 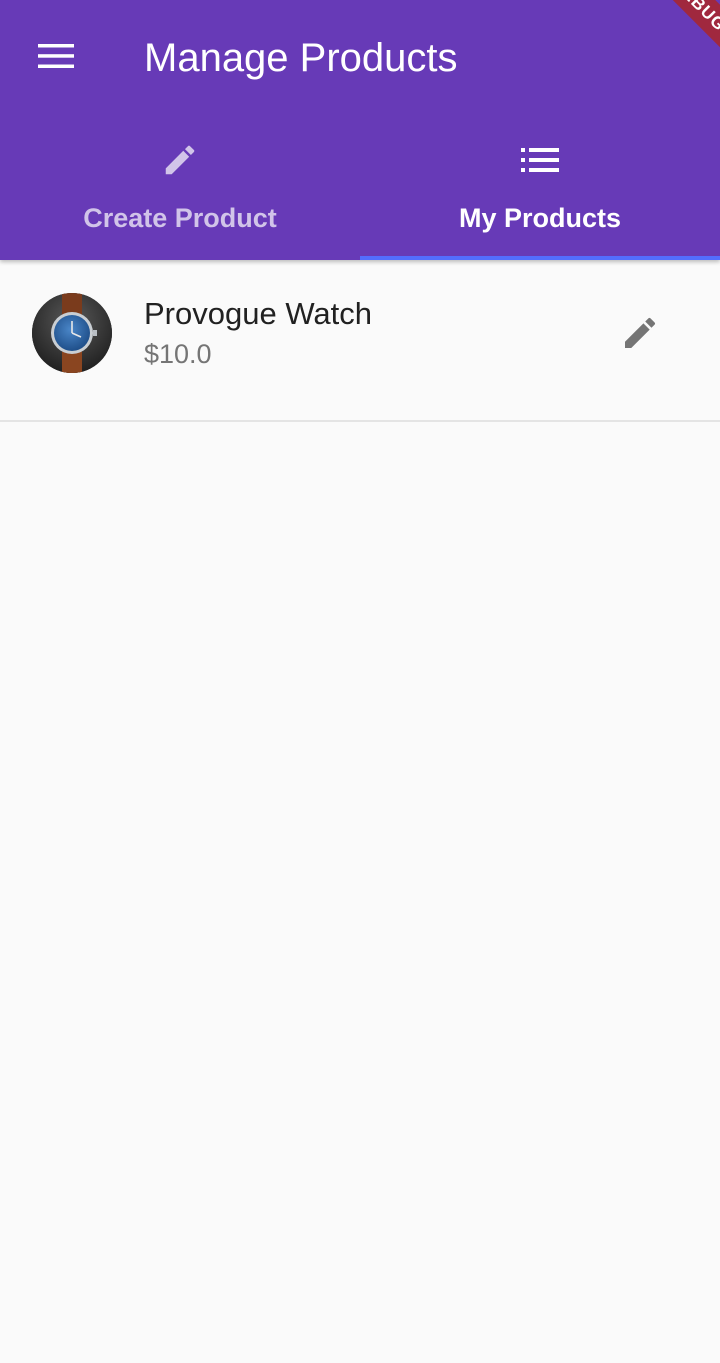 What do you see at coordinates (360, 421) in the screenshot?
I see `list-divider` at bounding box center [360, 421].